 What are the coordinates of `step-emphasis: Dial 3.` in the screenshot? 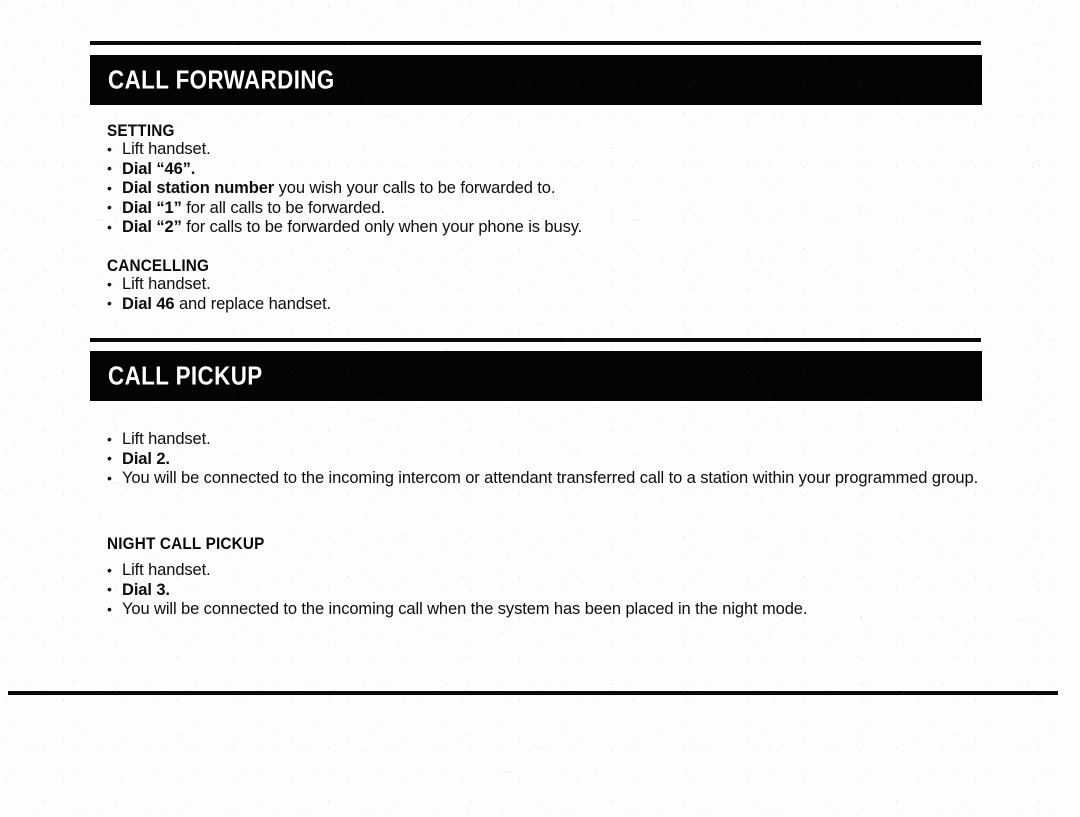 It's located at (146, 589).